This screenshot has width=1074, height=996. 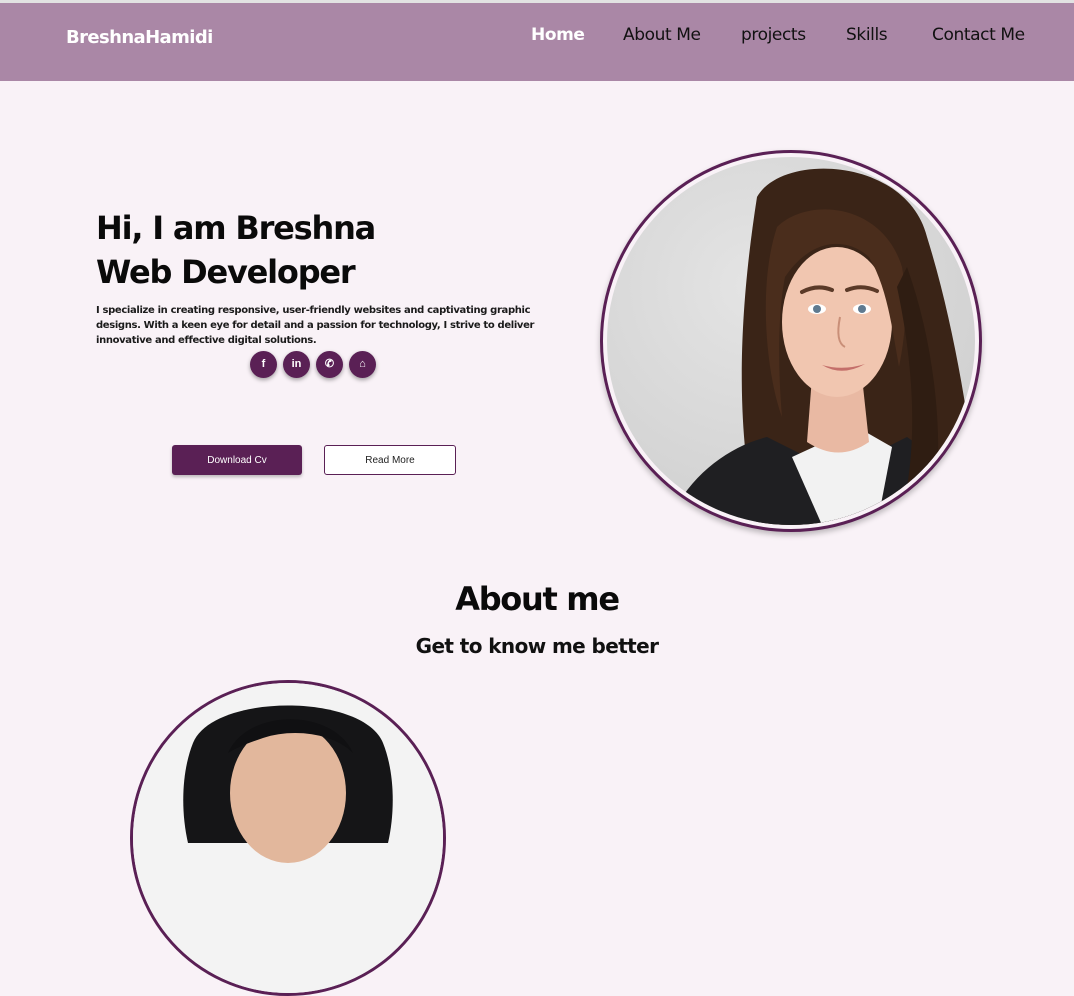 I want to click on brand-logo: BreshnaHamidi, so click(x=139, y=37).